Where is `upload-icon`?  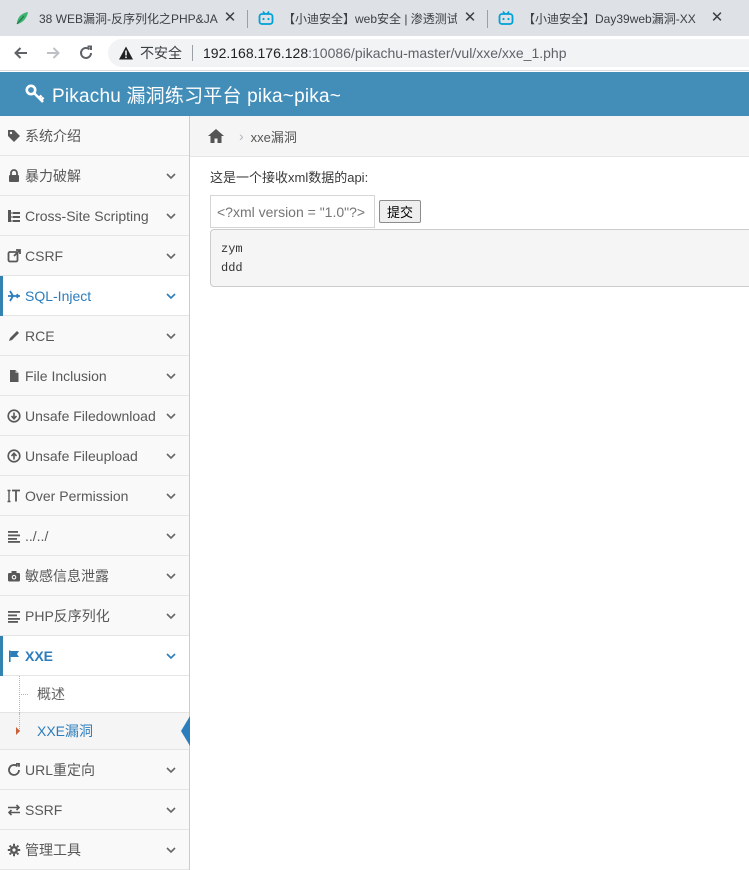
upload-icon is located at coordinates (14, 455).